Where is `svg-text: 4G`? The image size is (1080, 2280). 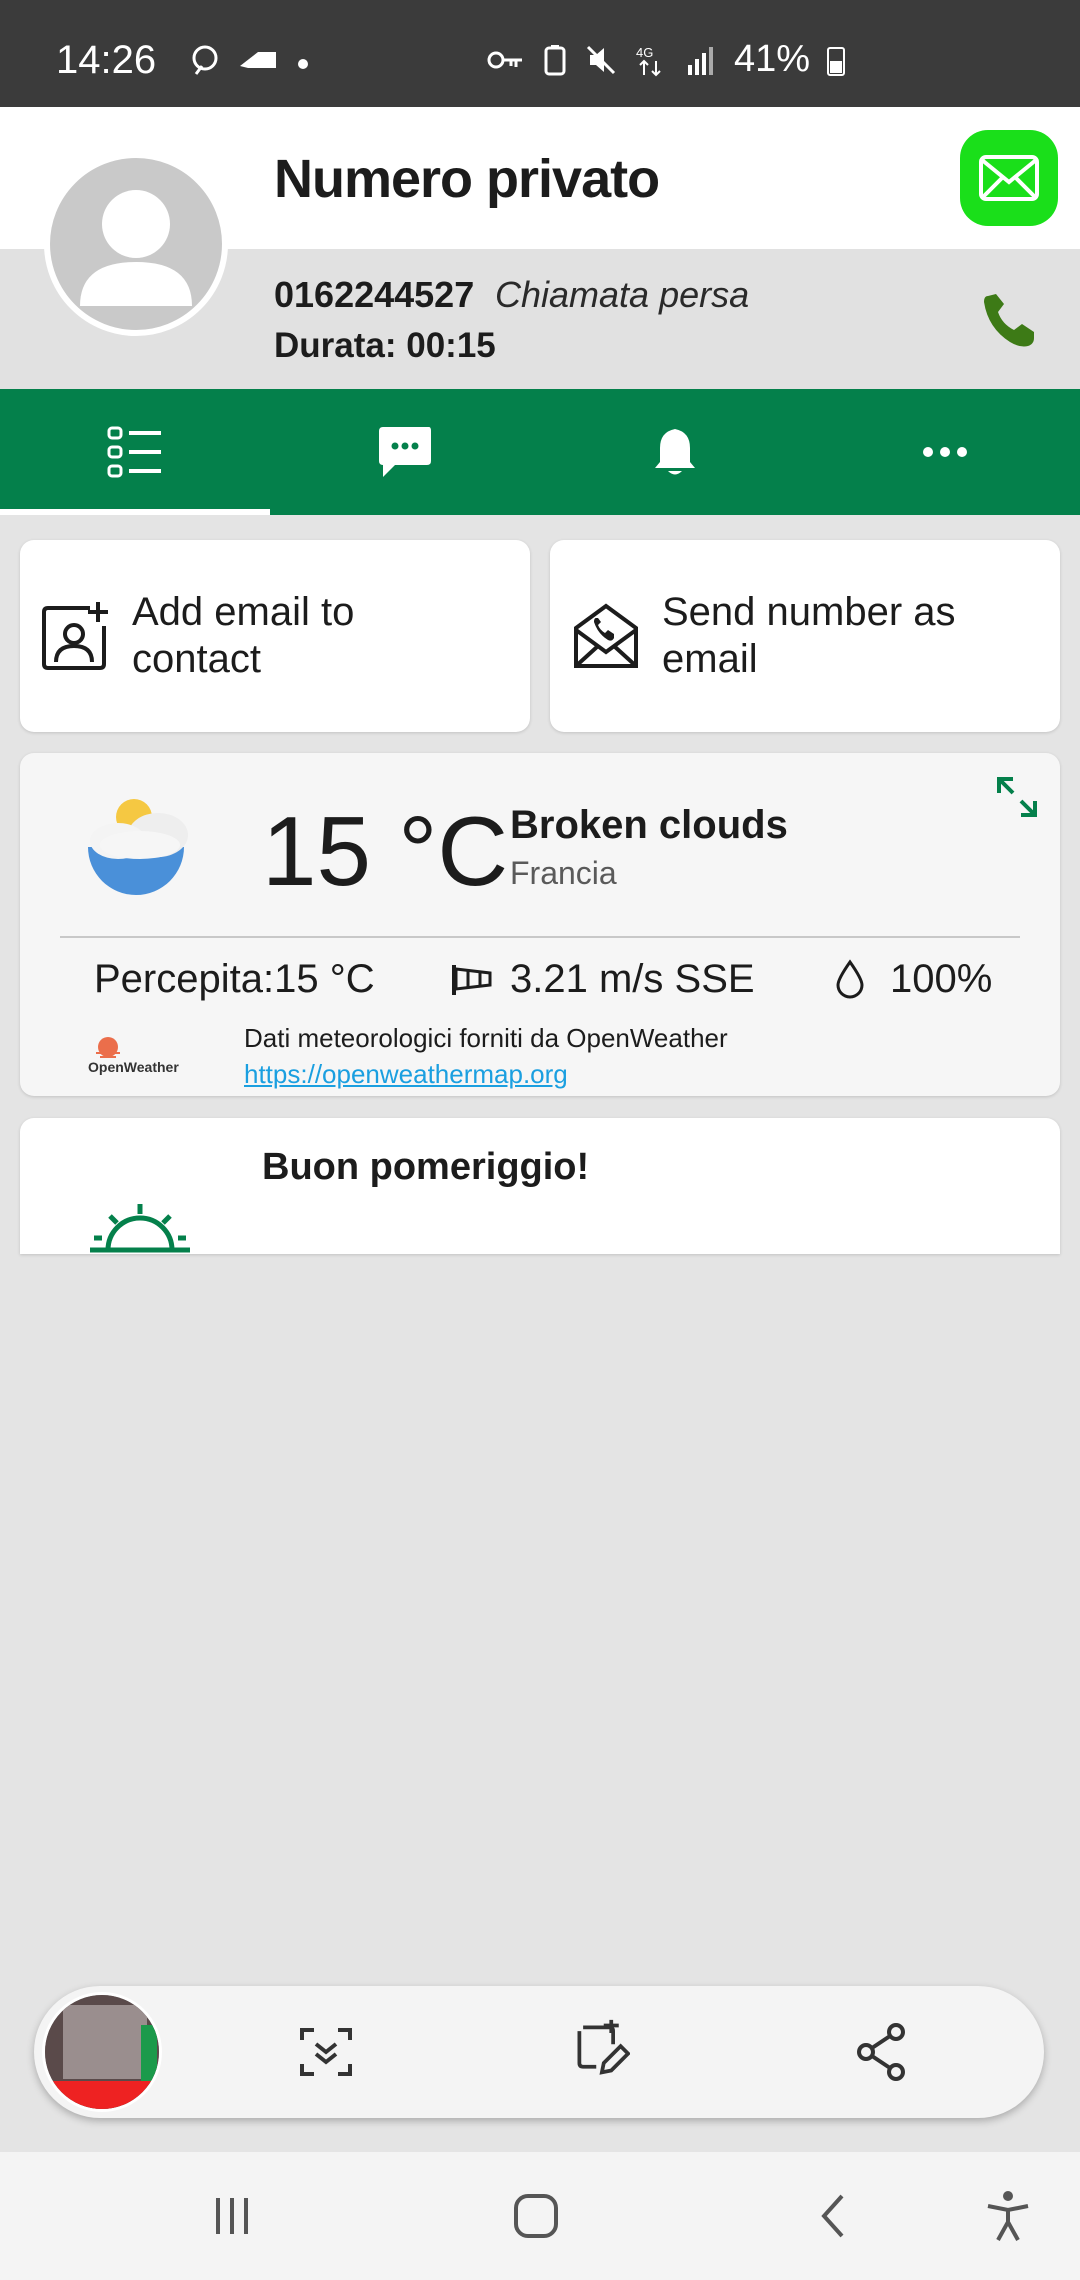 svg-text: 4G is located at coordinates (644, 52).